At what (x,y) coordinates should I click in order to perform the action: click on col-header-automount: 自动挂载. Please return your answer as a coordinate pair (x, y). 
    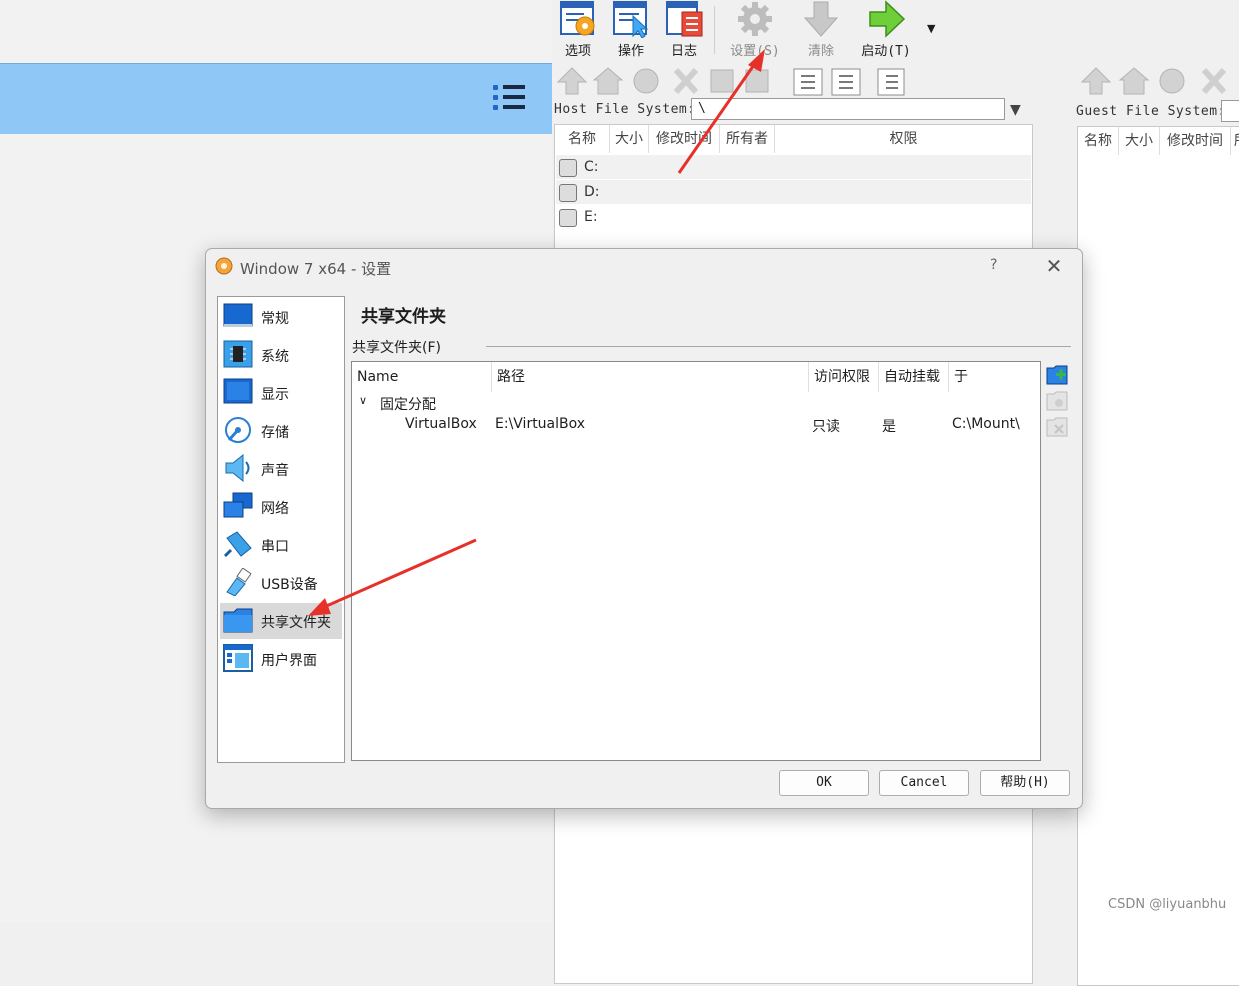
    Looking at the image, I should click on (914, 377).